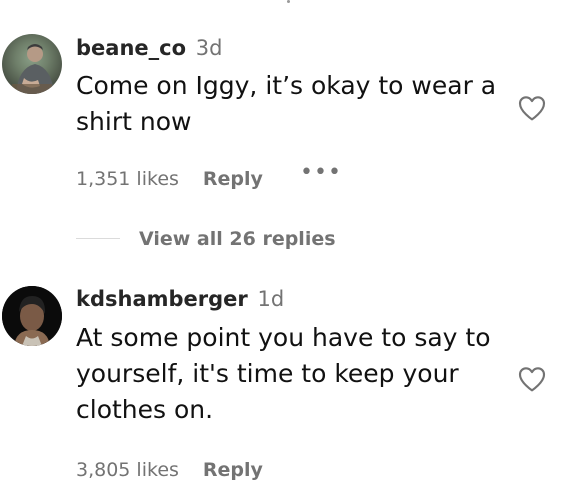 This screenshot has height=490, width=580. Describe the element at coordinates (127, 179) in the screenshot. I see `like-count: 1,351 likes` at that location.